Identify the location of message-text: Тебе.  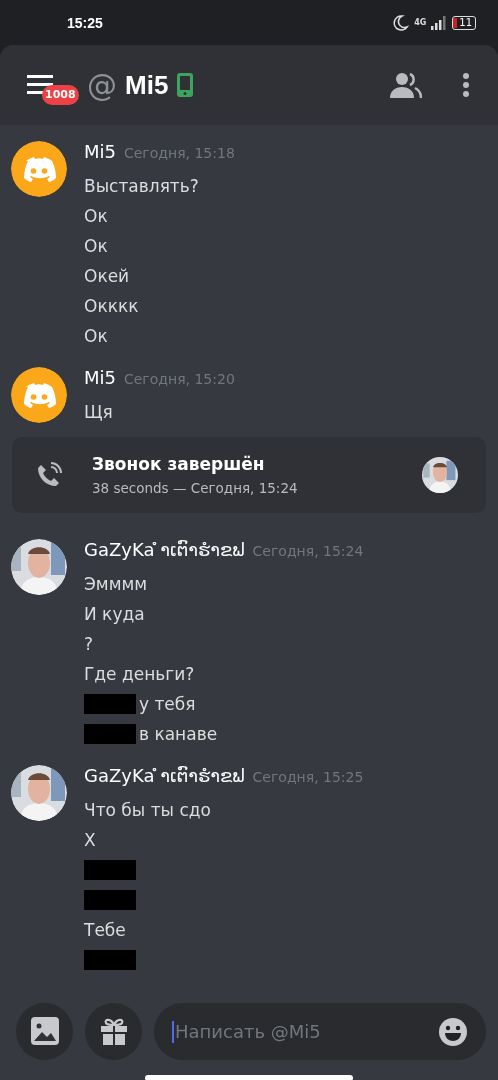
(105, 930).